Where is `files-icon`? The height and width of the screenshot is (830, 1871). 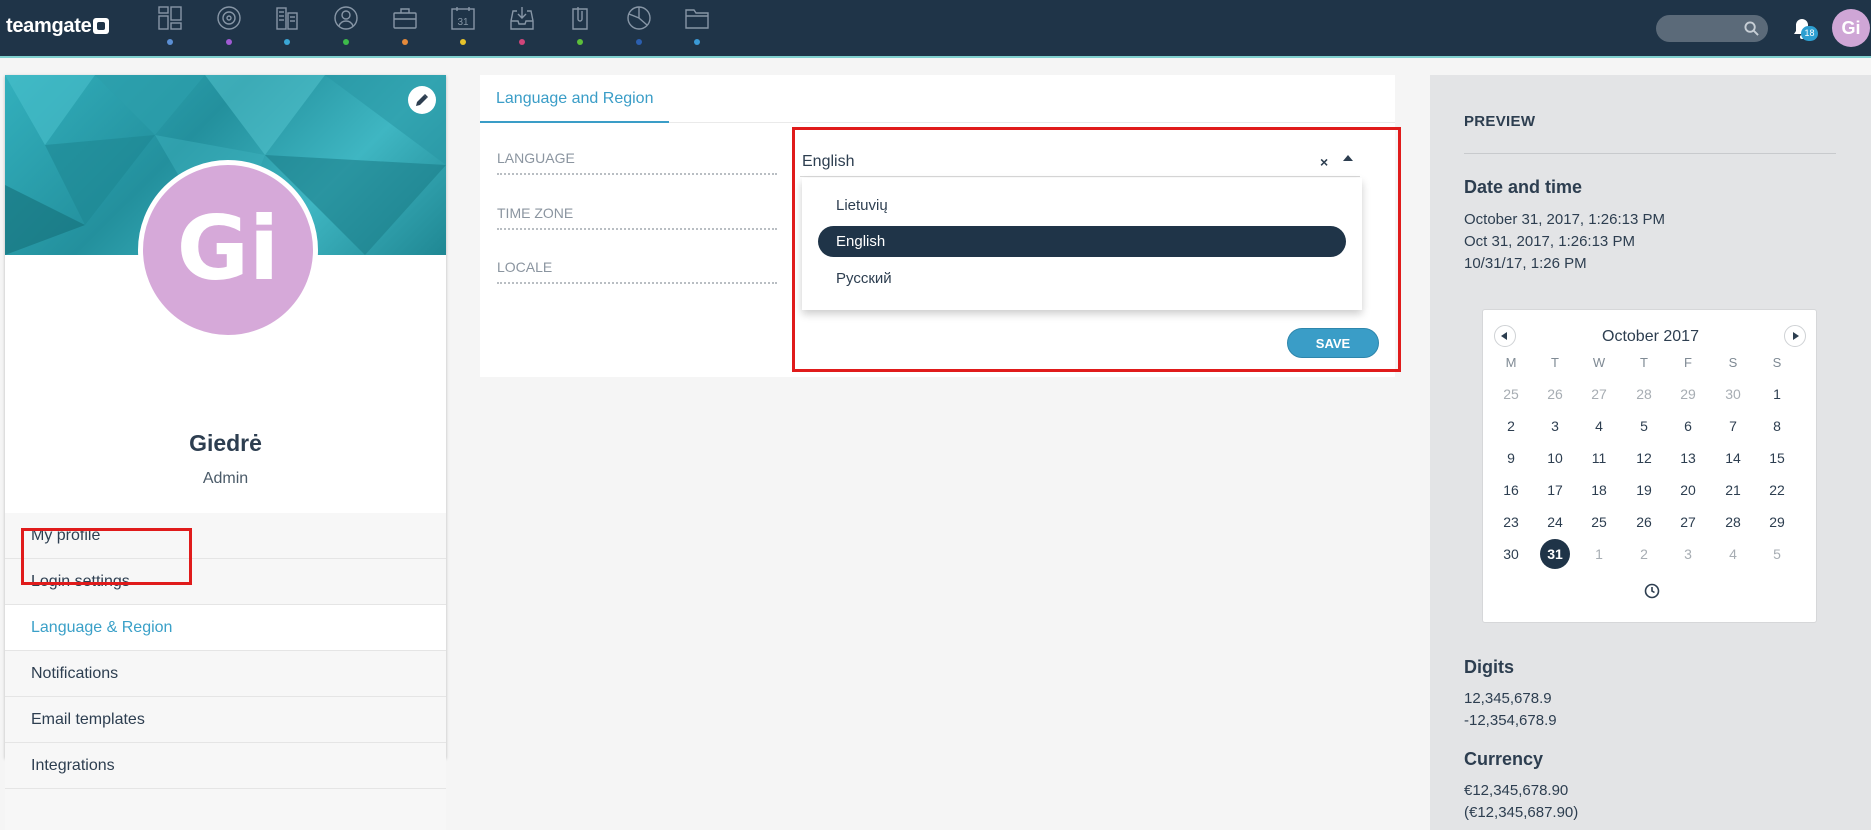
files-icon is located at coordinates (697, 19).